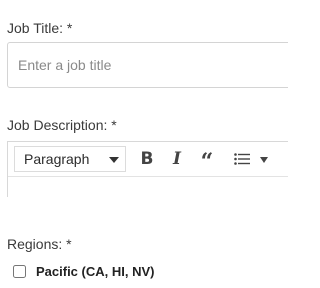  What do you see at coordinates (242, 159) in the screenshot?
I see `bulleted-list-icon` at bounding box center [242, 159].